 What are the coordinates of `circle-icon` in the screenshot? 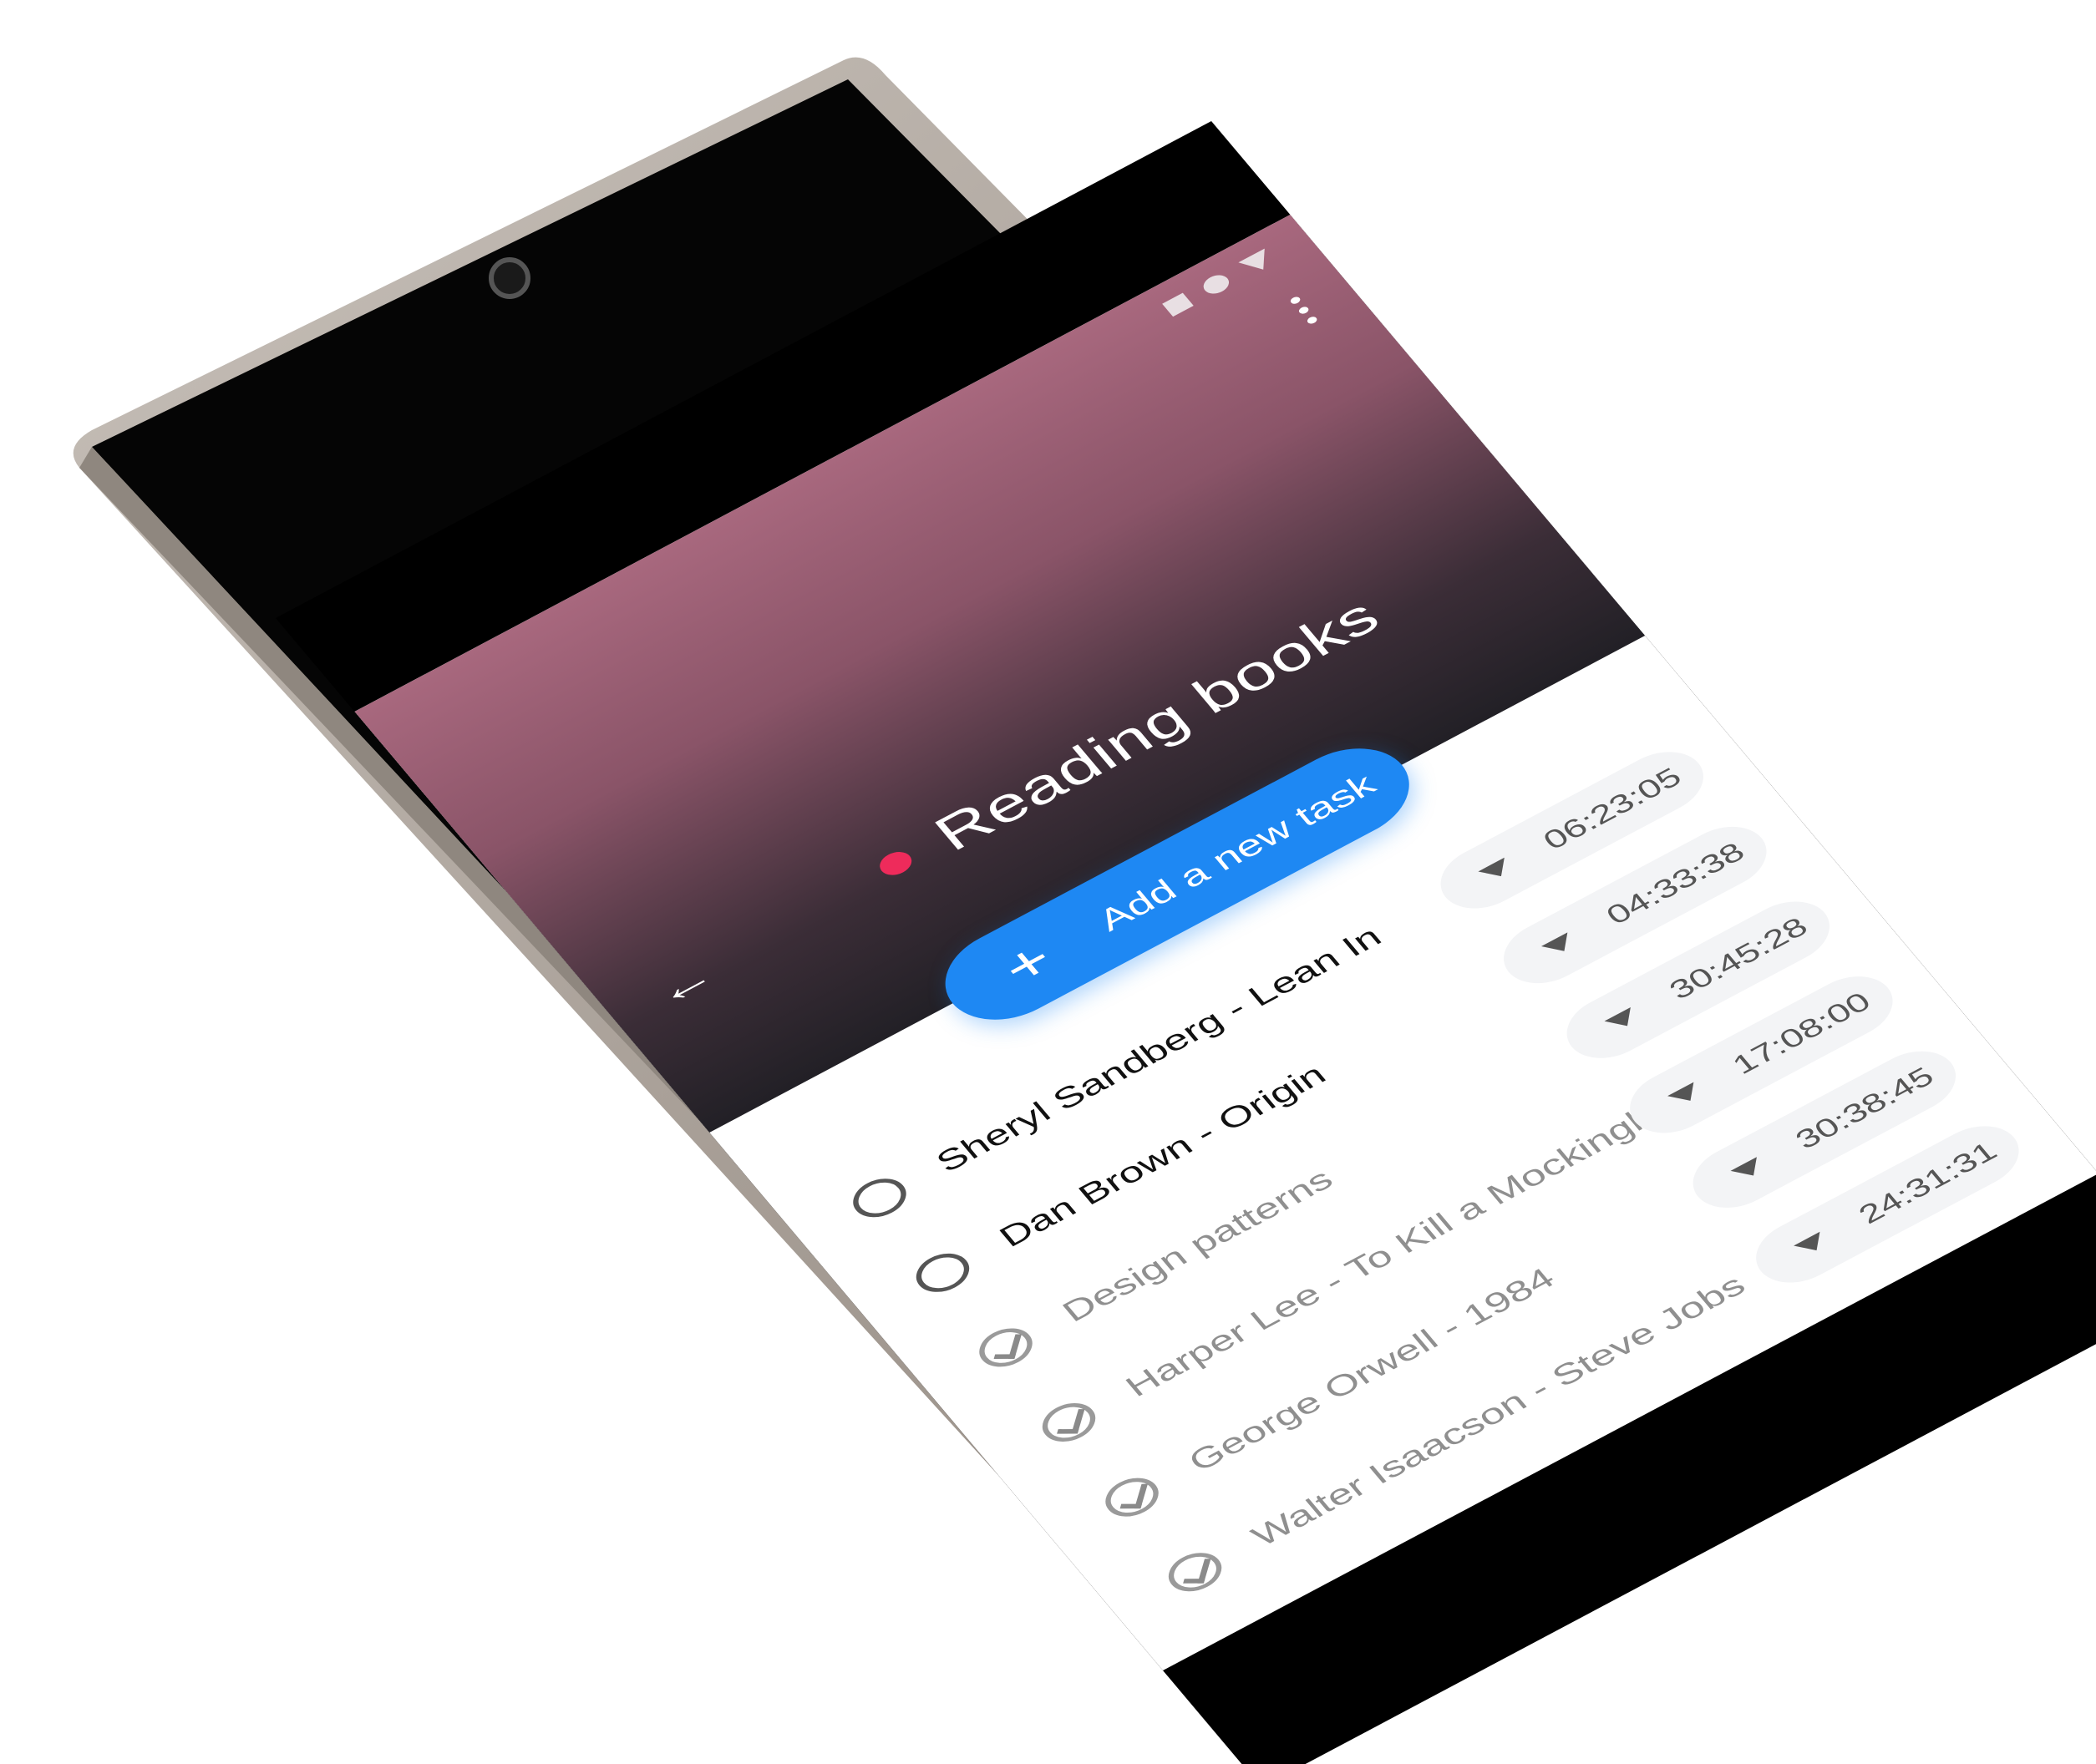 It's located at (1216, 284).